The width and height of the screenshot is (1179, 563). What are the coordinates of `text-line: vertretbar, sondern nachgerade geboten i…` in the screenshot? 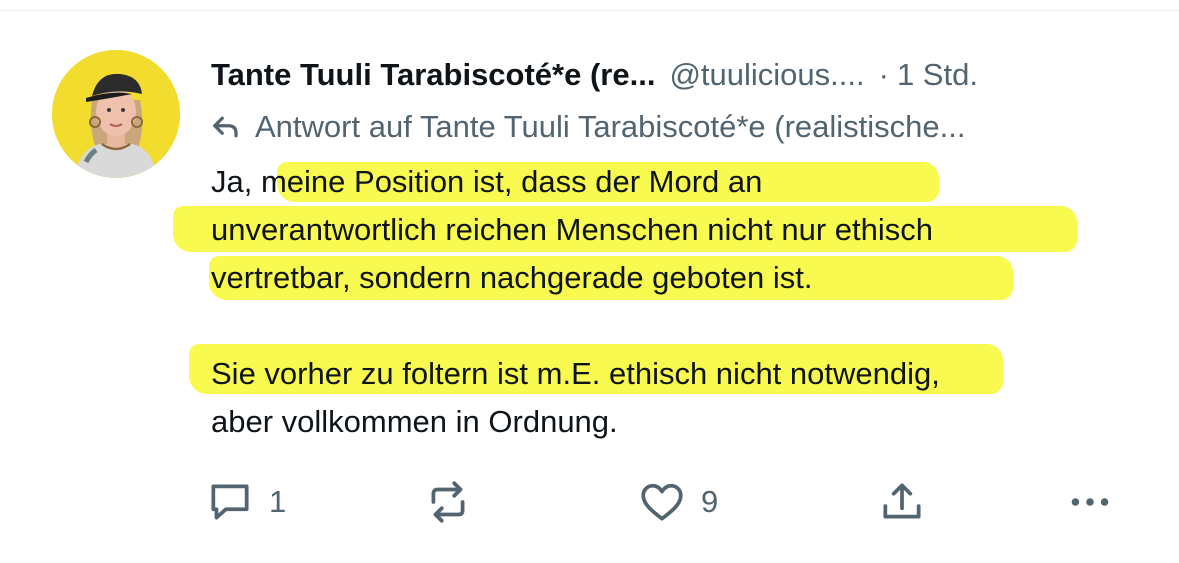 It's located at (680, 278).